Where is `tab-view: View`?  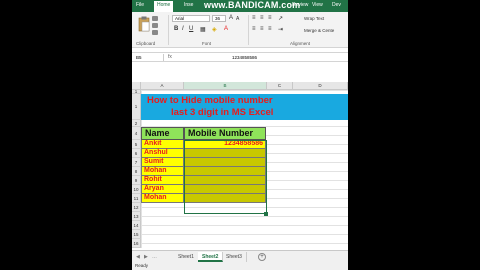 tab-view: View is located at coordinates (317, 5).